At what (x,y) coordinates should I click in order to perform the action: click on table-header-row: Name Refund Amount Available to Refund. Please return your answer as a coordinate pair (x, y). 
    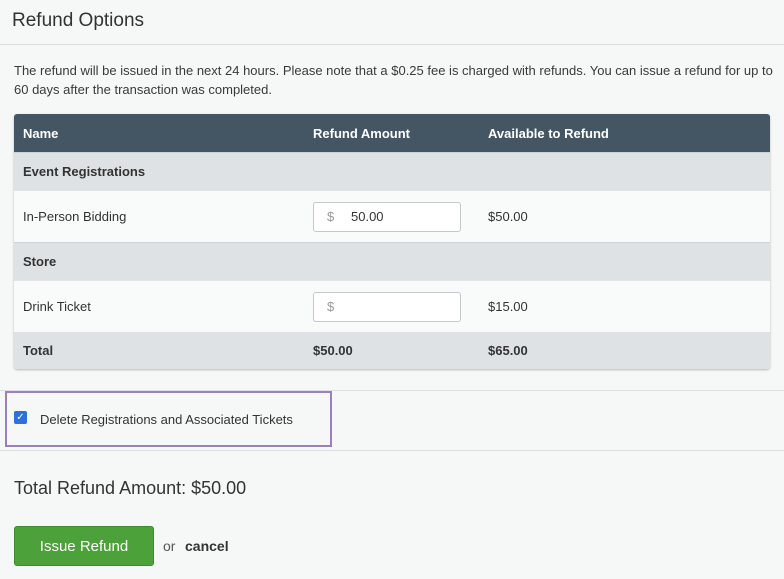
    Looking at the image, I should click on (392, 133).